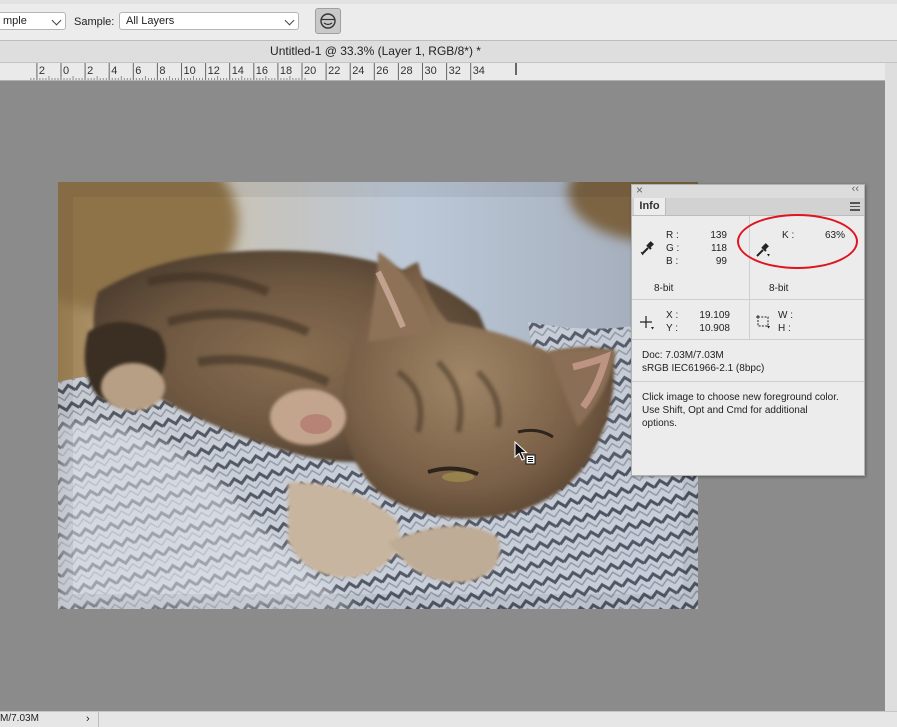 Image resolution: width=897 pixels, height=727 pixels. Describe the element at coordinates (719, 248) in the screenshot. I see `g-value: 118` at that location.